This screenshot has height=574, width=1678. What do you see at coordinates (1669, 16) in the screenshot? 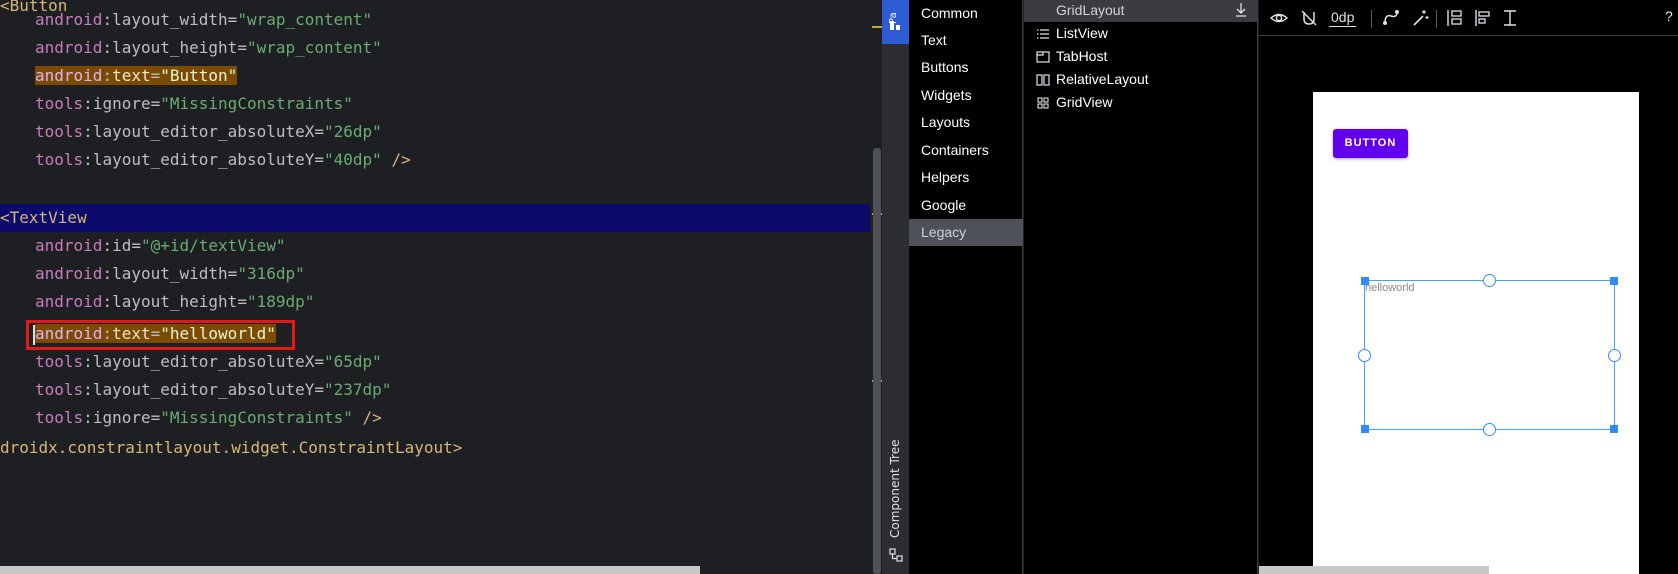
I see `help-button: ?` at bounding box center [1669, 16].